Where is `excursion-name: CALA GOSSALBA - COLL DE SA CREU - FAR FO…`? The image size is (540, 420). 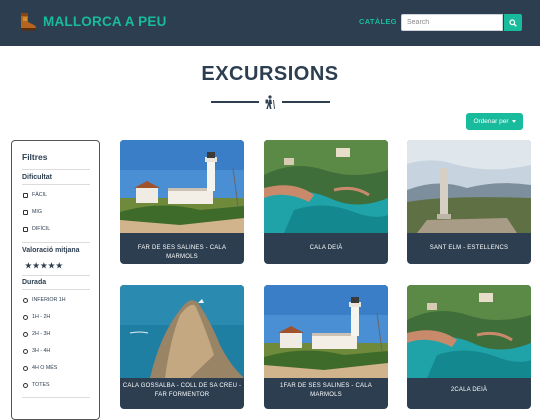
excursion-name: CALA GOSSALBA - COLL DE SA CREU - FAR FO… is located at coordinates (182, 390).